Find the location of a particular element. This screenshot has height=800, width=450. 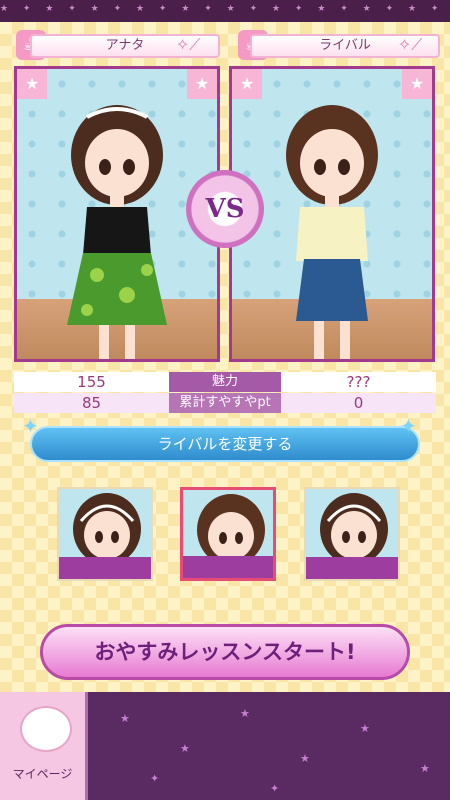

sleep-points-label: 累計すやすやpt is located at coordinates (225, 403).